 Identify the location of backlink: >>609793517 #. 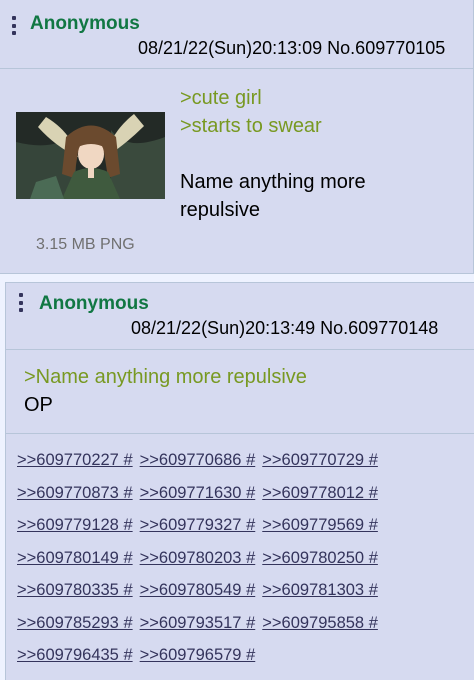
(198, 623).